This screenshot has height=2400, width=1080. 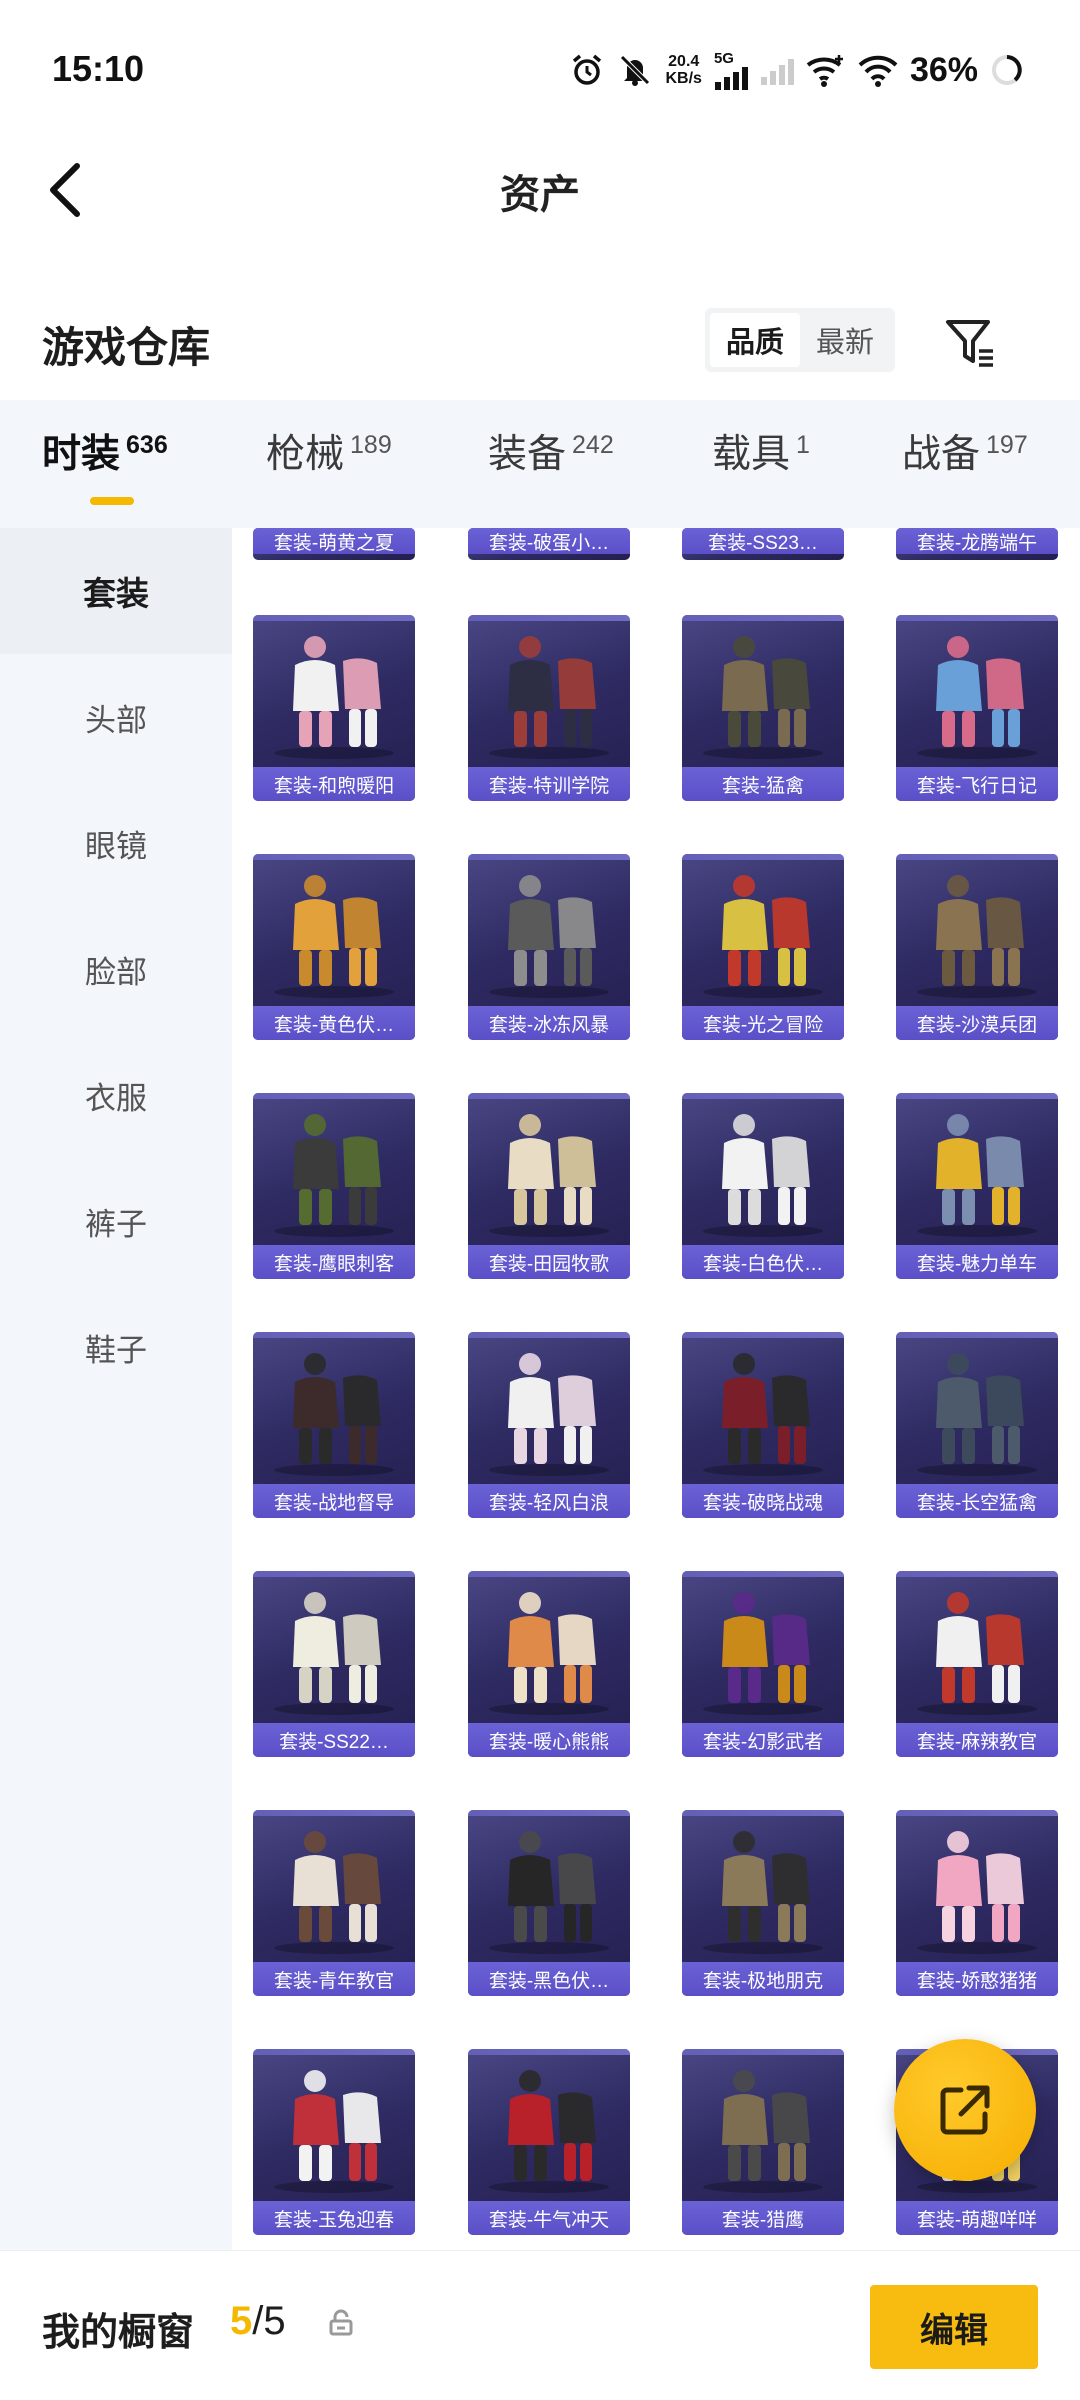 I want to click on item-card: 套装-田园牧歌, so click(x=549, y=1186).